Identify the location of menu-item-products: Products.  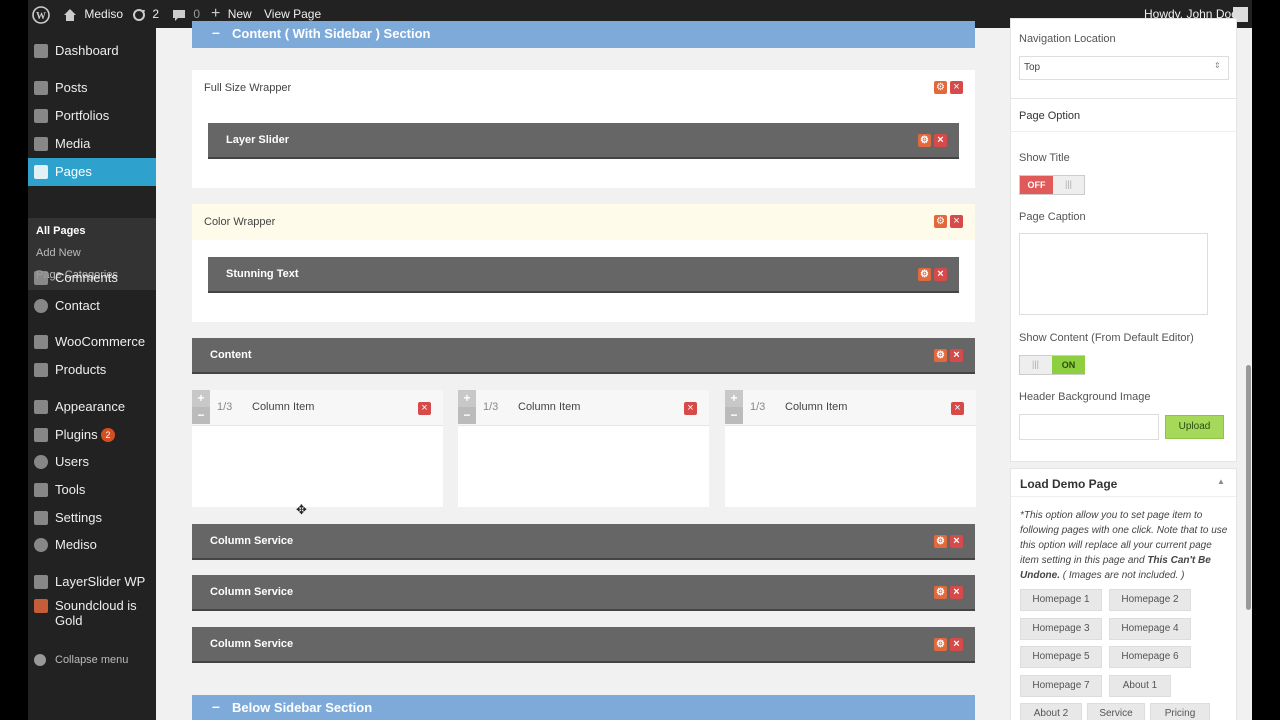
(92, 370).